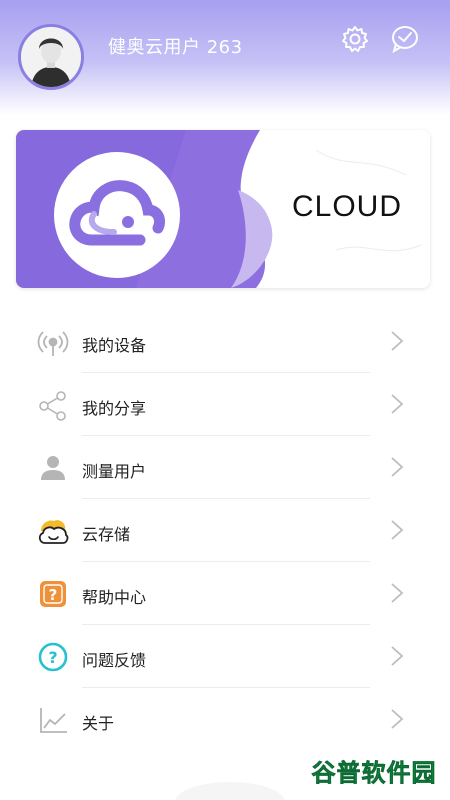 The height and width of the screenshot is (800, 450). I want to click on feedback-question-icon: ?, so click(53, 657).